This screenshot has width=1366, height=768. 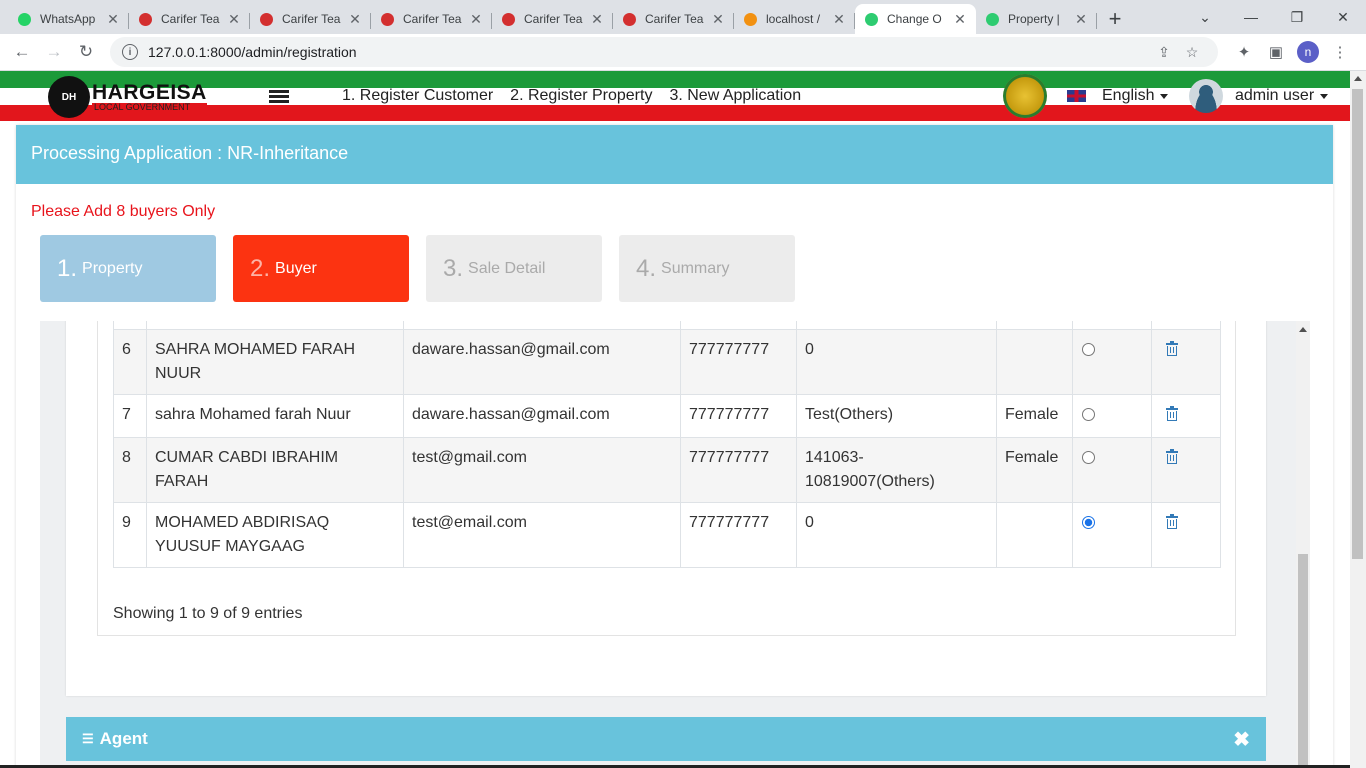 What do you see at coordinates (666, 739) in the screenshot?
I see `agent-section-header: ☰ Agent ✖` at bounding box center [666, 739].